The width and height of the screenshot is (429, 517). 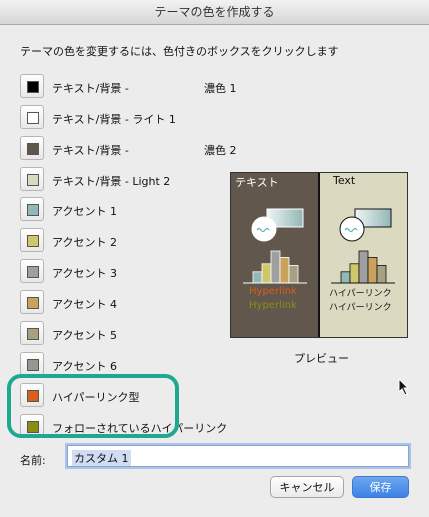 I want to click on preview-dark-hyperlink: Hyperlink, so click(x=273, y=291).